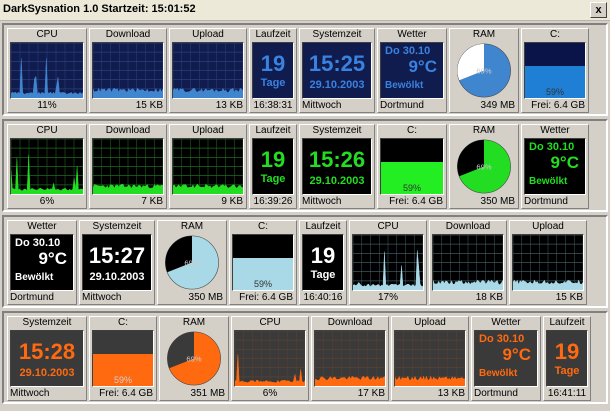 The image size is (610, 411). What do you see at coordinates (273, 70) in the screenshot?
I see `laufzeit-panel: Laufzeit 19 Tage 16:38:31` at bounding box center [273, 70].